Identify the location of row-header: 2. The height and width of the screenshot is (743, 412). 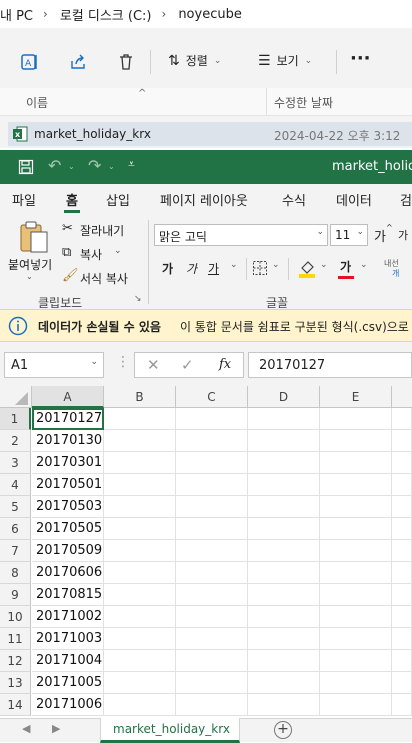
(15, 441).